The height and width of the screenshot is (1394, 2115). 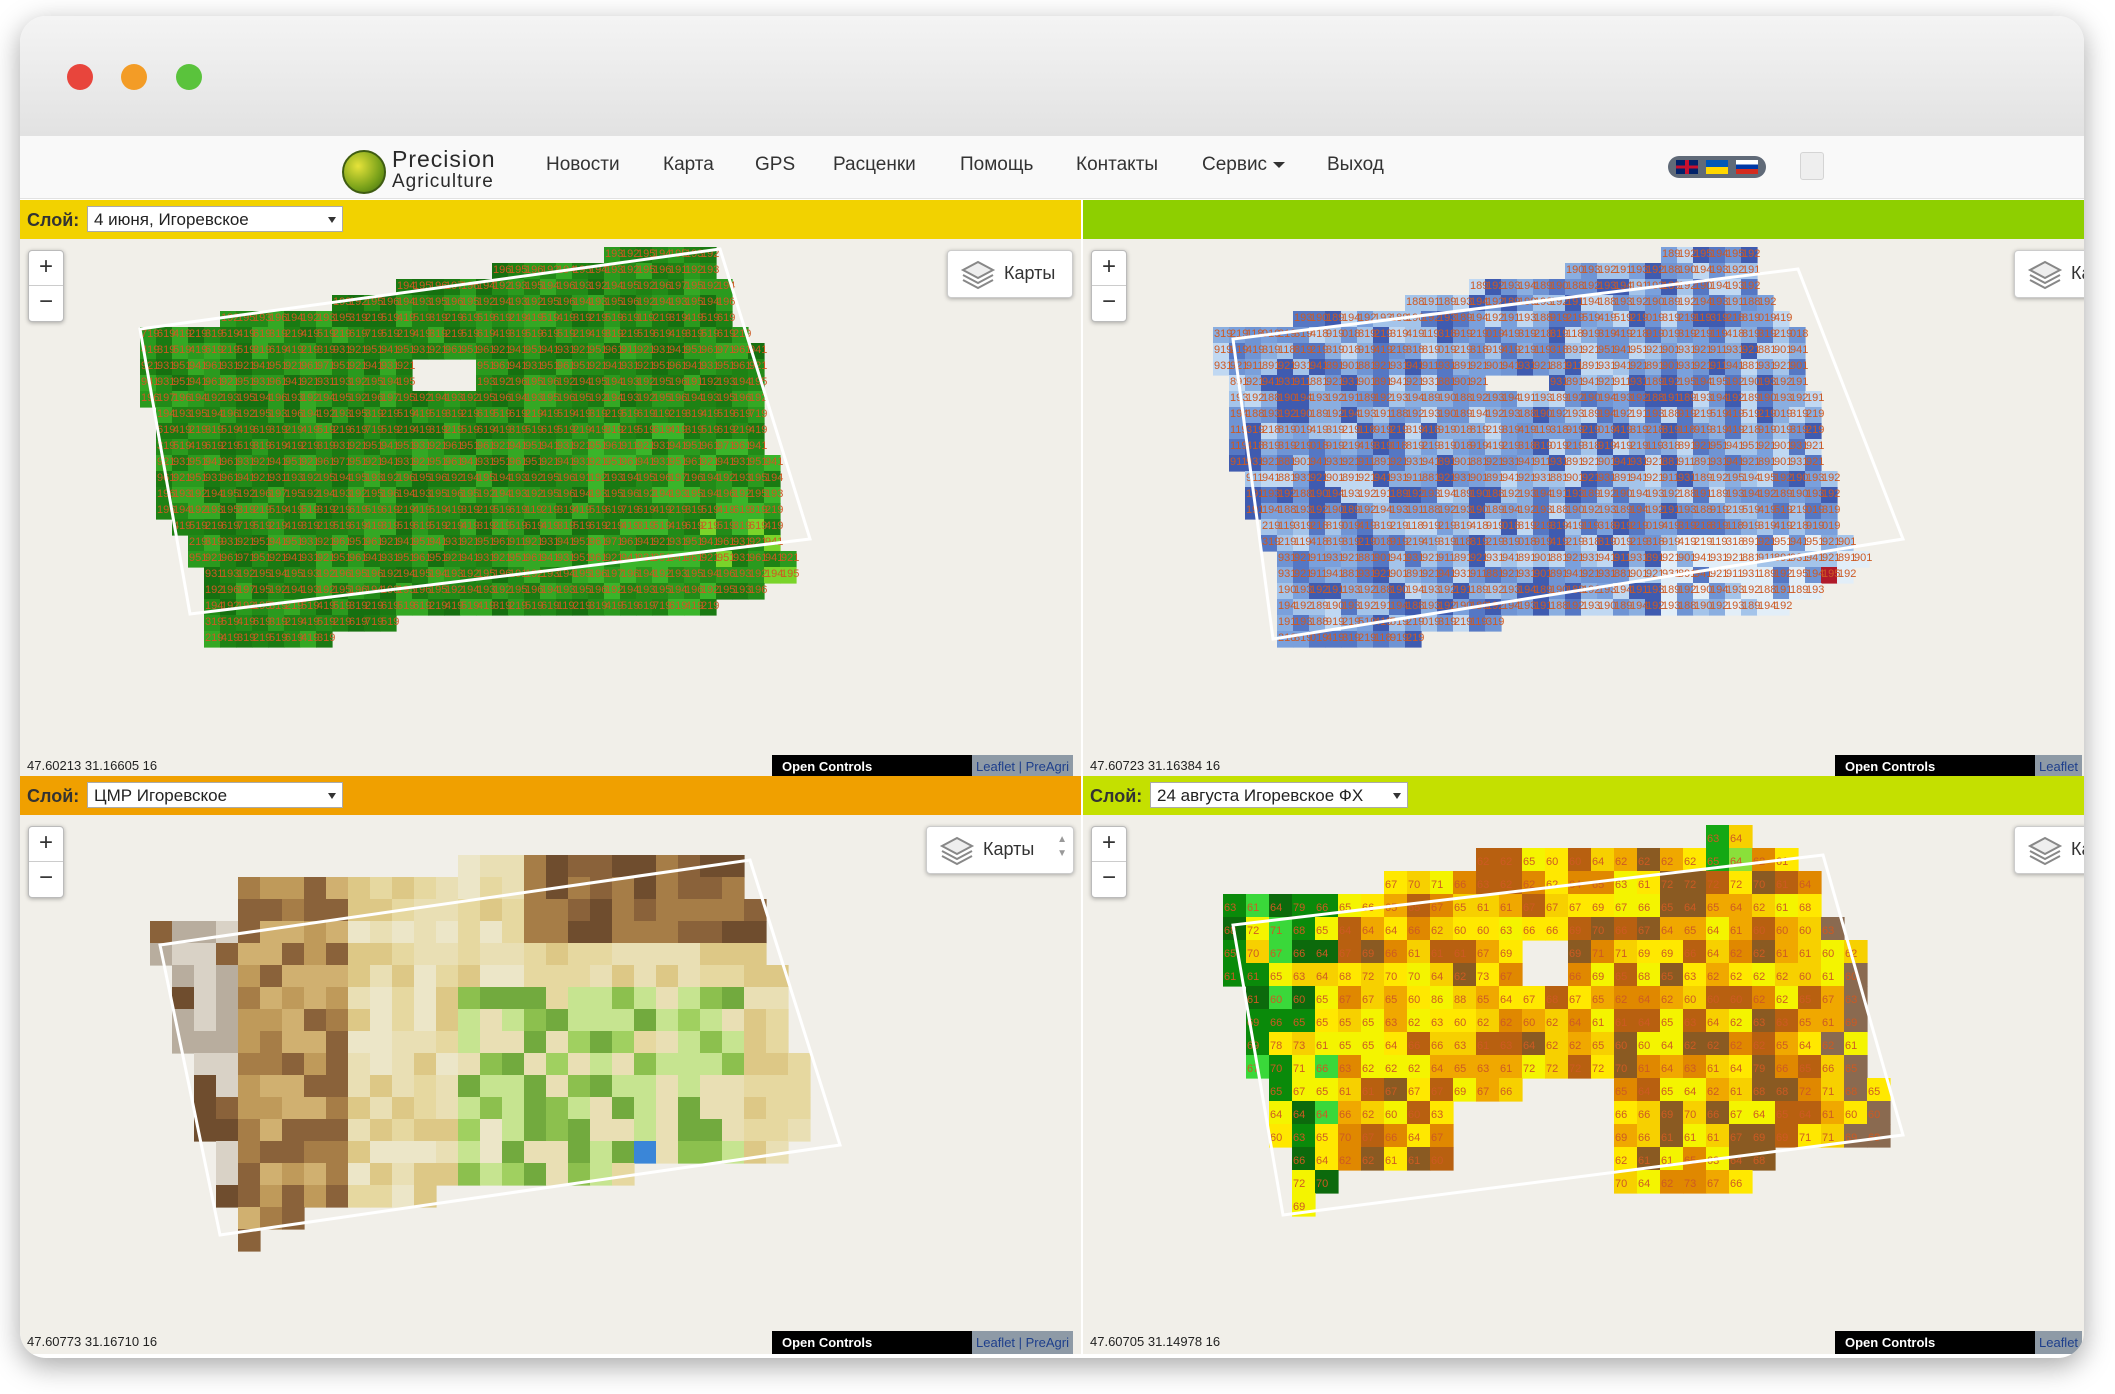 What do you see at coordinates (874, 165) in the screenshot?
I see `nav-item-prices: Расценки` at bounding box center [874, 165].